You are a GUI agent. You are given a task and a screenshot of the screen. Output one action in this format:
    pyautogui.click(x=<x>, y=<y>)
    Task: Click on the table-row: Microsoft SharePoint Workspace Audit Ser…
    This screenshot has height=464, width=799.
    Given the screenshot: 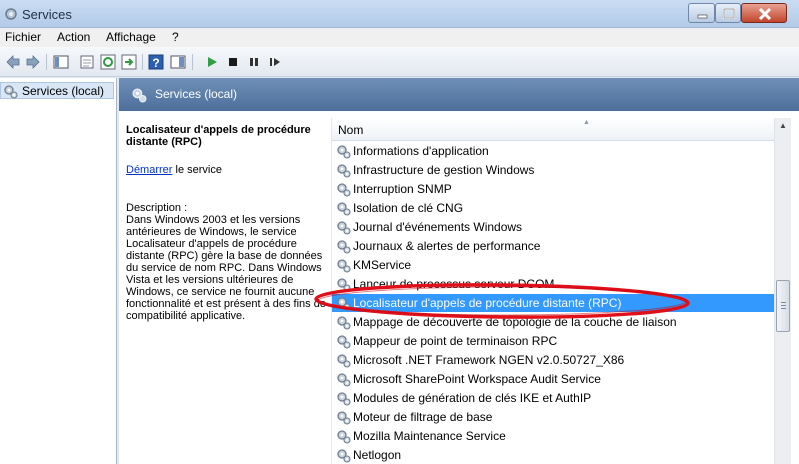 What is the action you would take?
    pyautogui.click(x=553, y=379)
    